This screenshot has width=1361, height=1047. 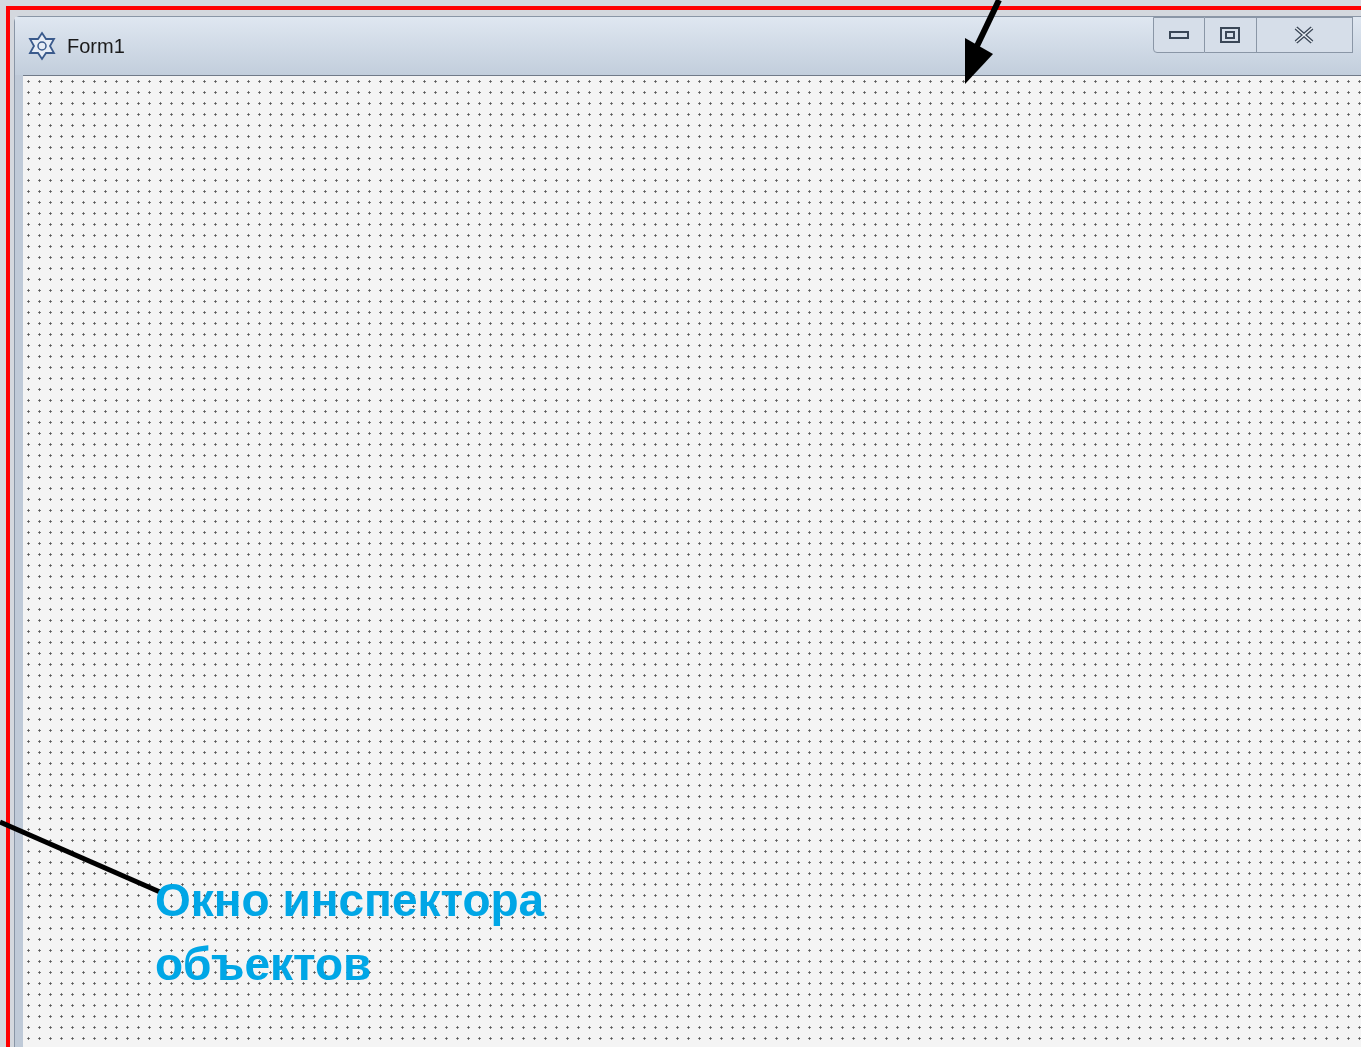 I want to click on maximize-button, so click(x=1230, y=35).